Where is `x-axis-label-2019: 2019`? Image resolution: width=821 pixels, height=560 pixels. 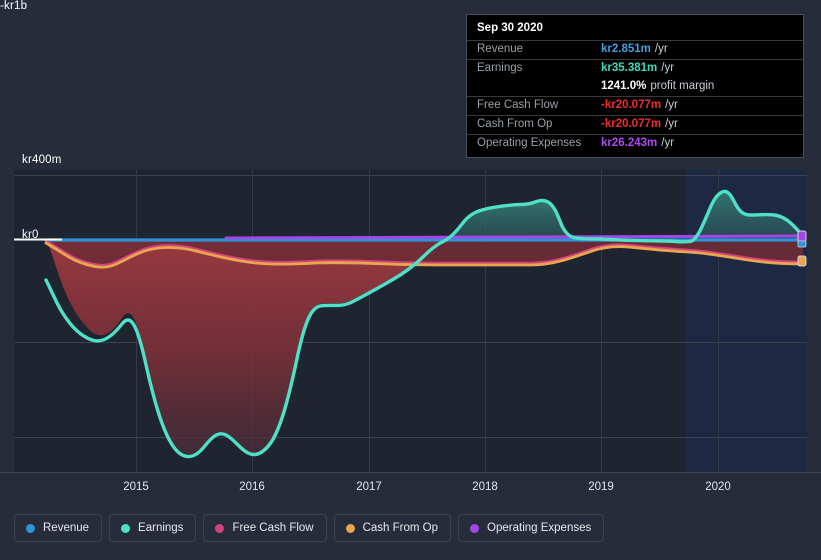 x-axis-label-2019: 2019 is located at coordinates (601, 487).